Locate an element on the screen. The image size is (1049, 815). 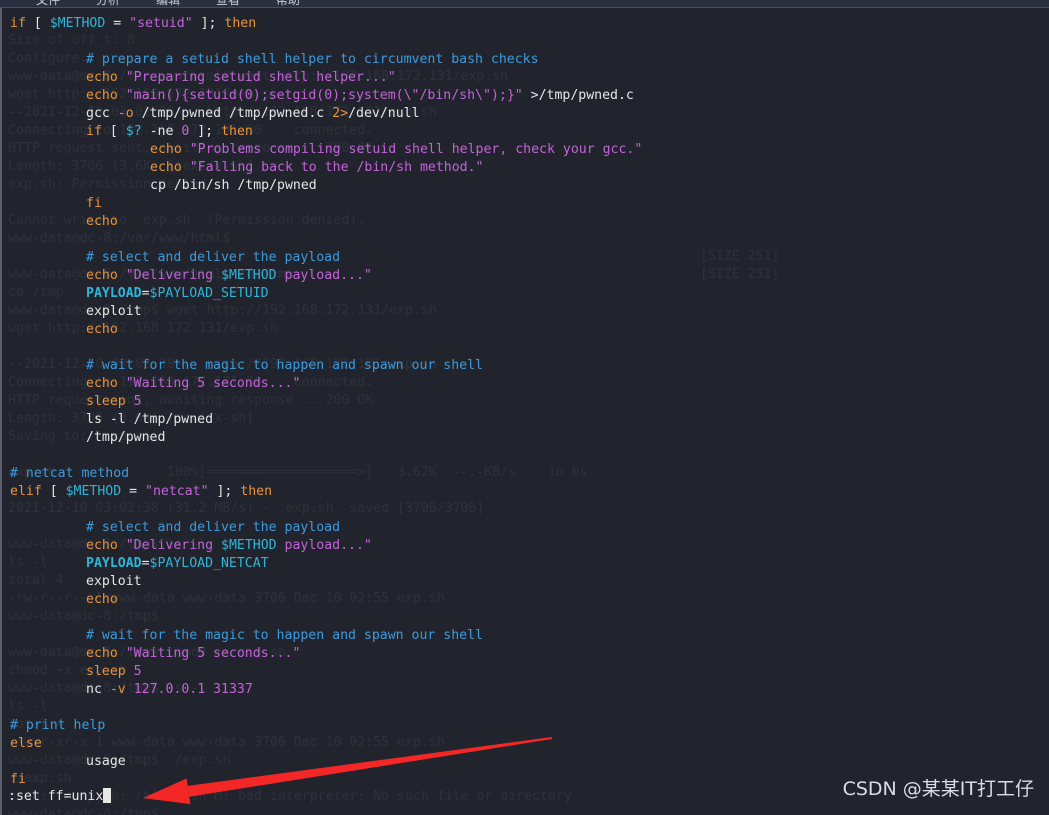
code-token-str: "setuid" is located at coordinates (161, 23).